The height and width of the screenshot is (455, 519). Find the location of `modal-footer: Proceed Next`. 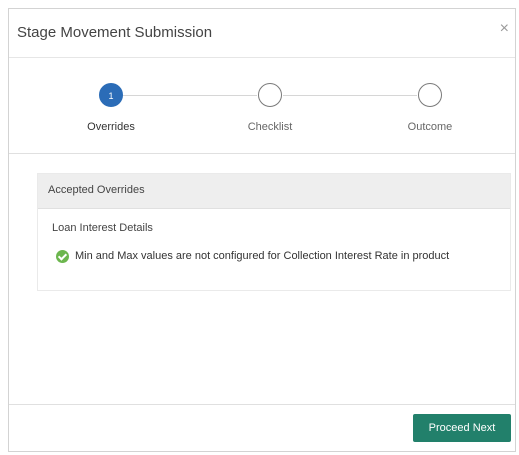

modal-footer: Proceed Next is located at coordinates (262, 429).